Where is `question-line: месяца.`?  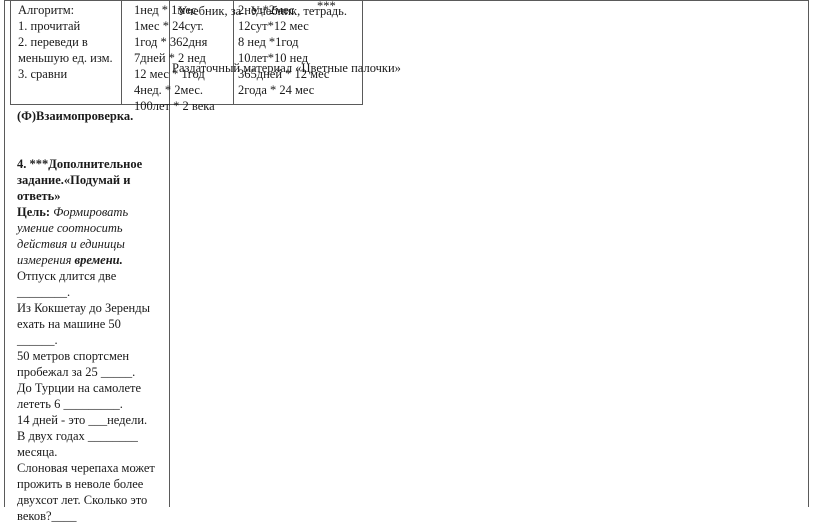 question-line: месяца. is located at coordinates (37, 452).